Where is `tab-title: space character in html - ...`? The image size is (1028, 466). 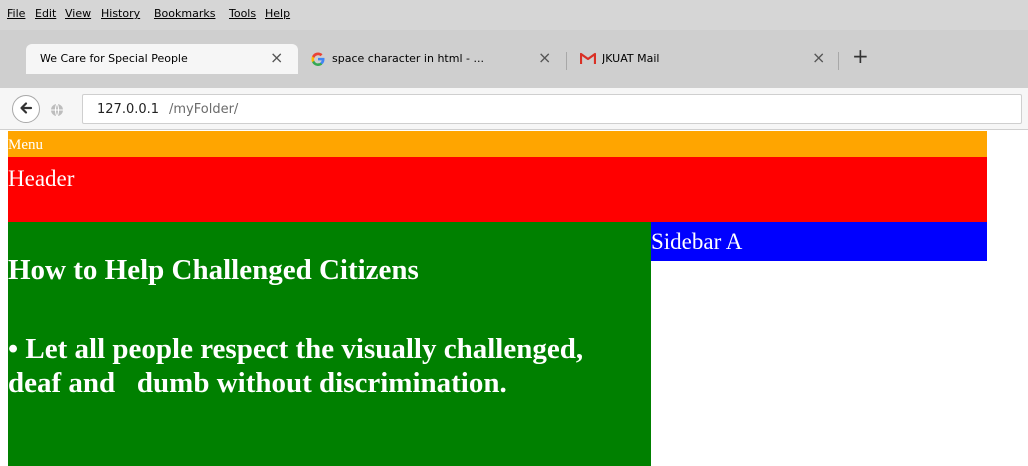 tab-title: space character in html - ... is located at coordinates (408, 58).